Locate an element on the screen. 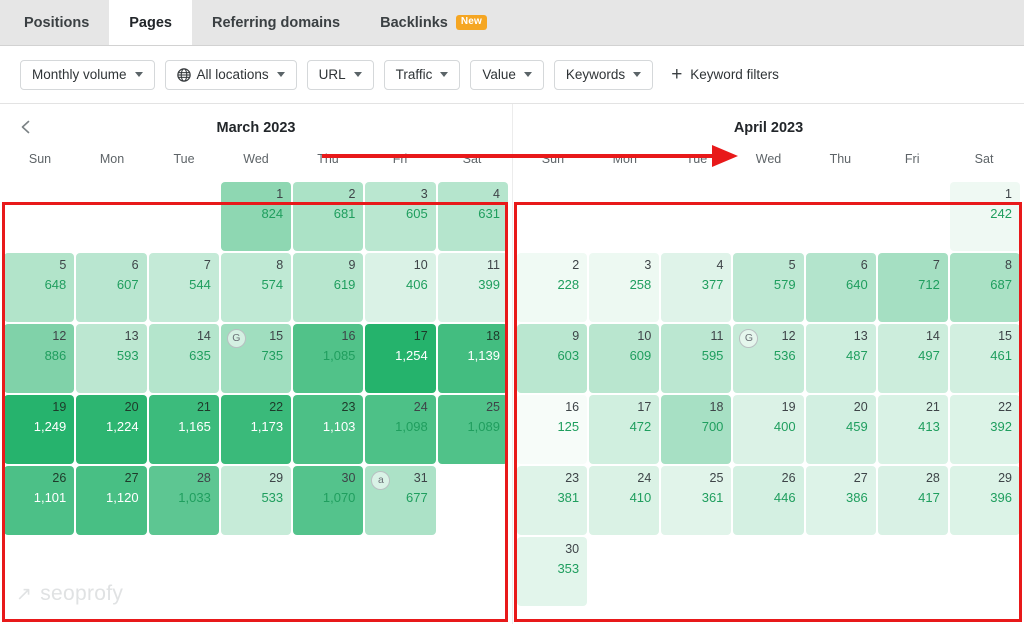 This screenshot has height=624, width=1024. calendar-day-cell: 10 609 is located at coordinates (624, 358).